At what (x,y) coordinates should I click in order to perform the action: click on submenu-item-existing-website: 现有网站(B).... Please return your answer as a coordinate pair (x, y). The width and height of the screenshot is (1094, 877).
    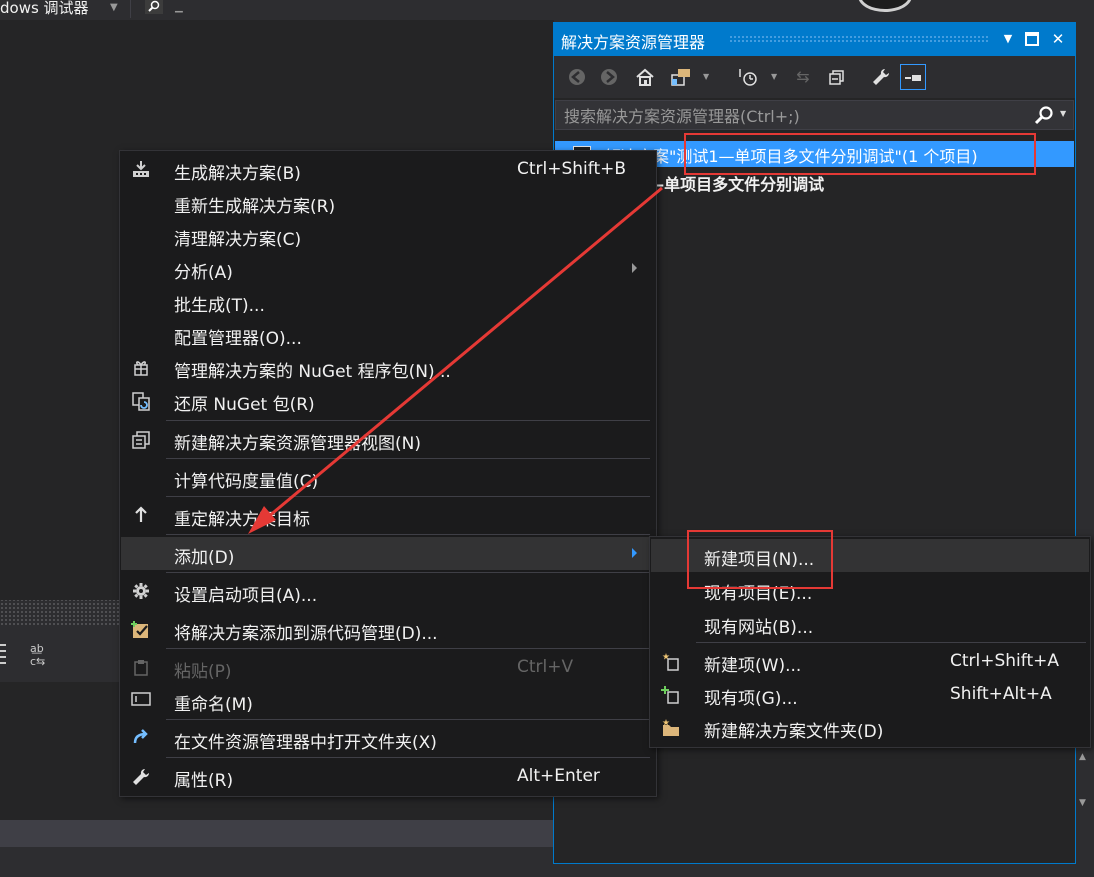
    Looking at the image, I should click on (870, 623).